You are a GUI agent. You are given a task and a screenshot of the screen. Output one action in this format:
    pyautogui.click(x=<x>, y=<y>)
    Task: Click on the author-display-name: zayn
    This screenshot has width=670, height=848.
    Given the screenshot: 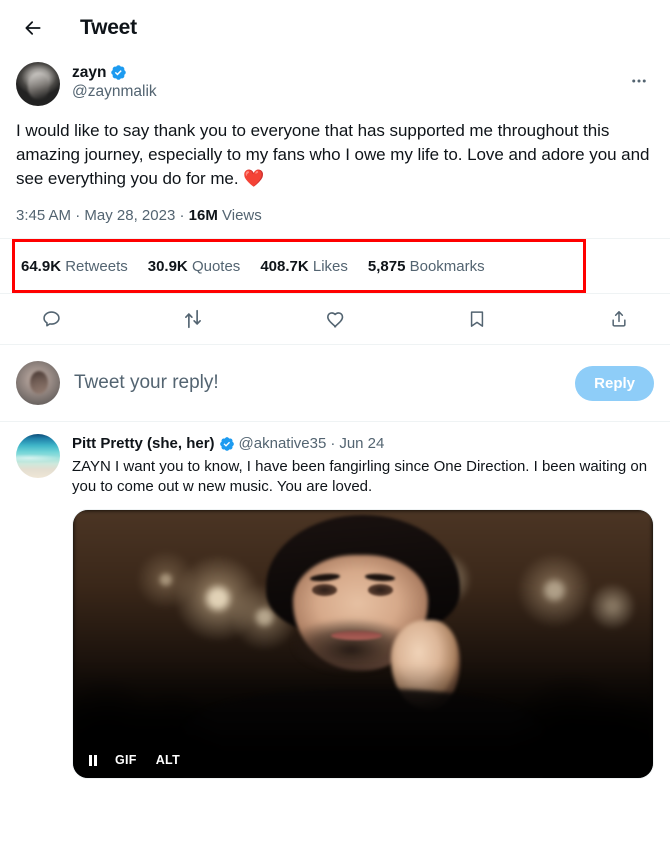 What is the action you would take?
    pyautogui.click(x=89, y=72)
    